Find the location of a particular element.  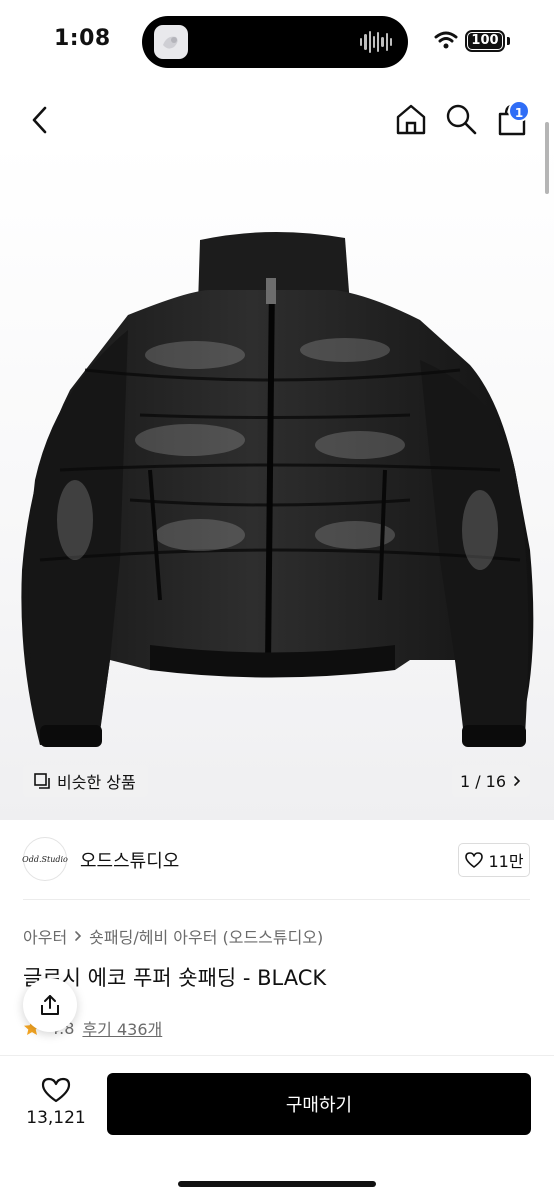

brand-like-button: 11만 is located at coordinates (494, 860).